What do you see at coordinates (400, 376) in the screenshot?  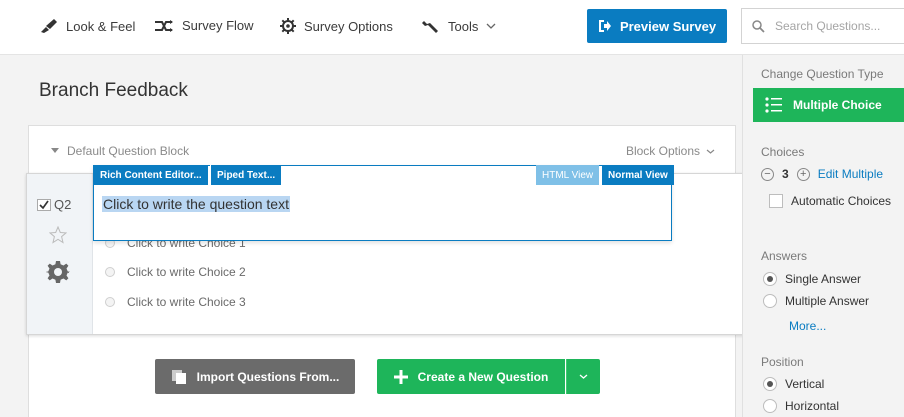 I see `plus-icon` at bounding box center [400, 376].